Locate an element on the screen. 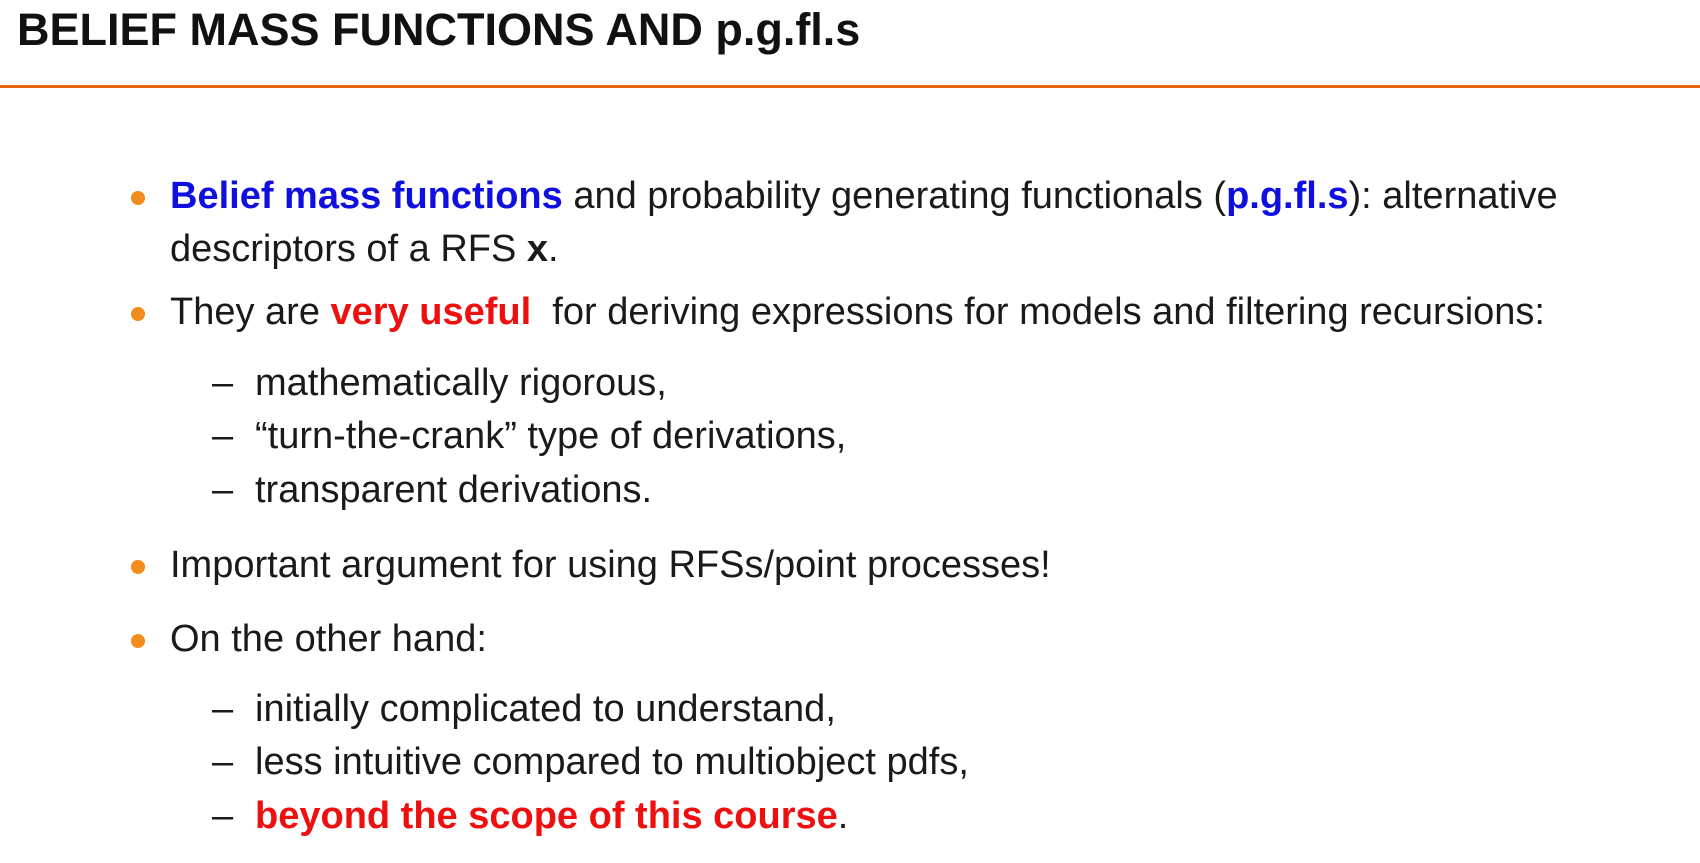 The width and height of the screenshot is (1700, 863). sub-item: – mathematically rigorous, is located at coordinates (850, 383).